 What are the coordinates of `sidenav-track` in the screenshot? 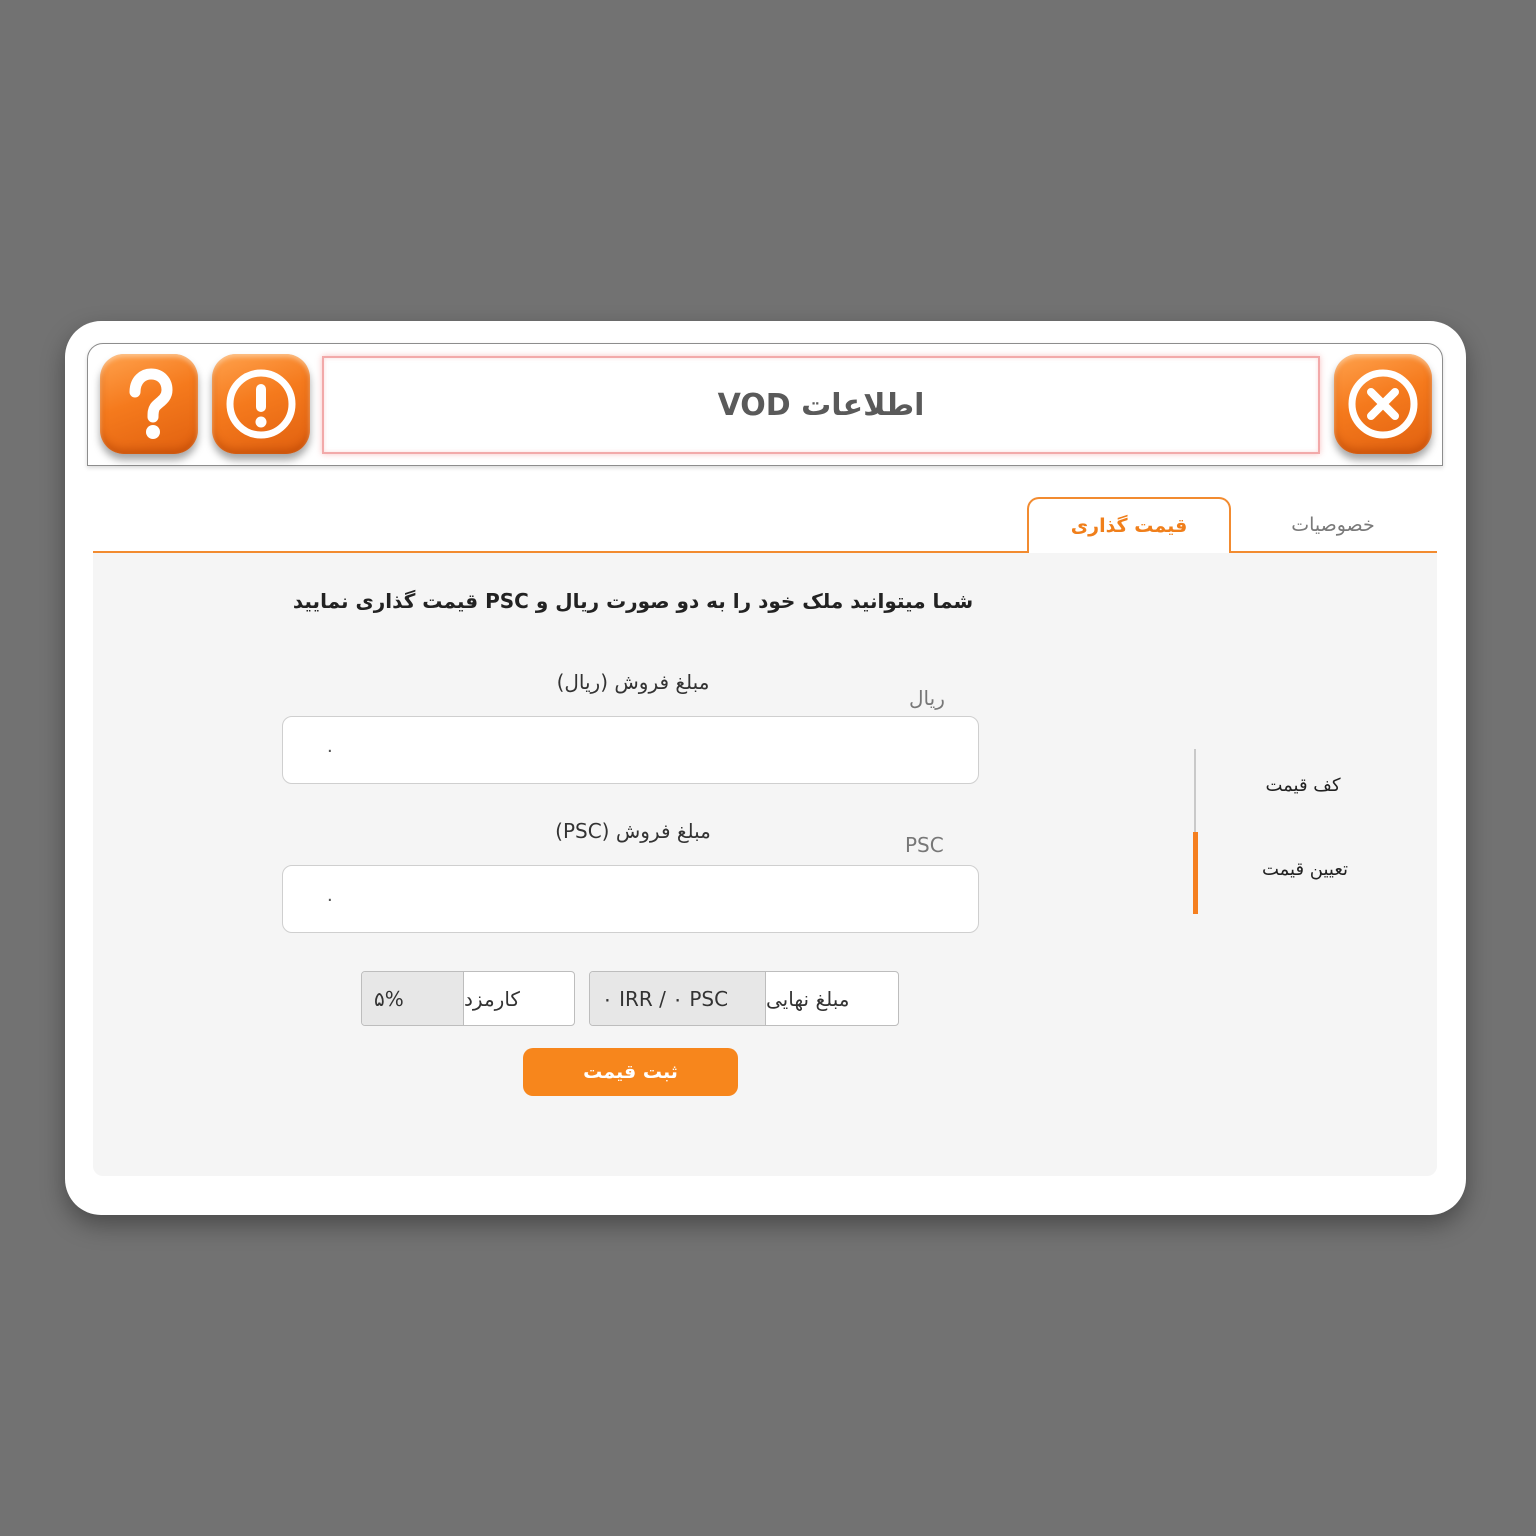 It's located at (1195, 791).